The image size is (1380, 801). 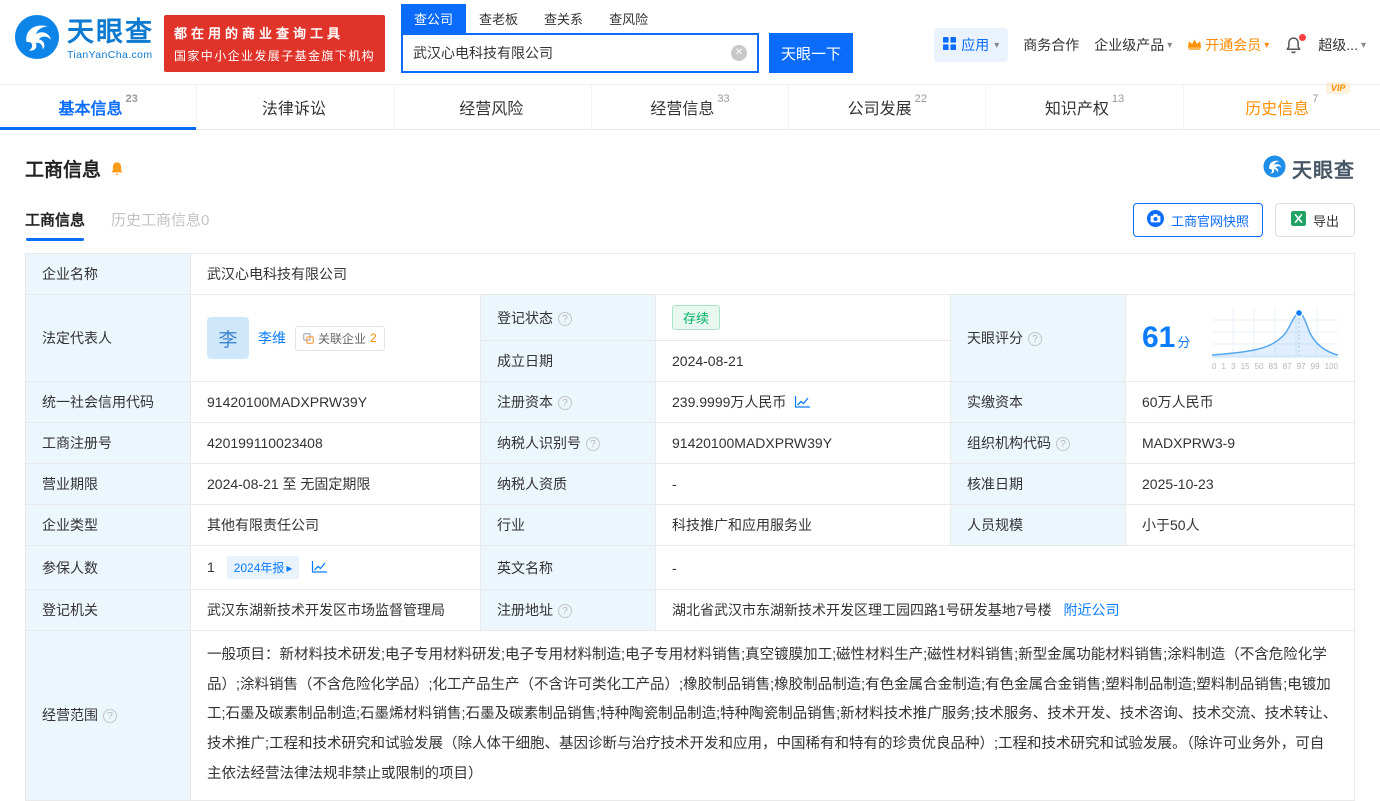 I want to click on field-reg-no-value: 420199110023408, so click(x=335, y=443).